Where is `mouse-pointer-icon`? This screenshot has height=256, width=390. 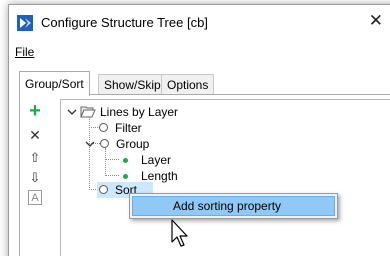
mouse-pointer-icon is located at coordinates (179, 233).